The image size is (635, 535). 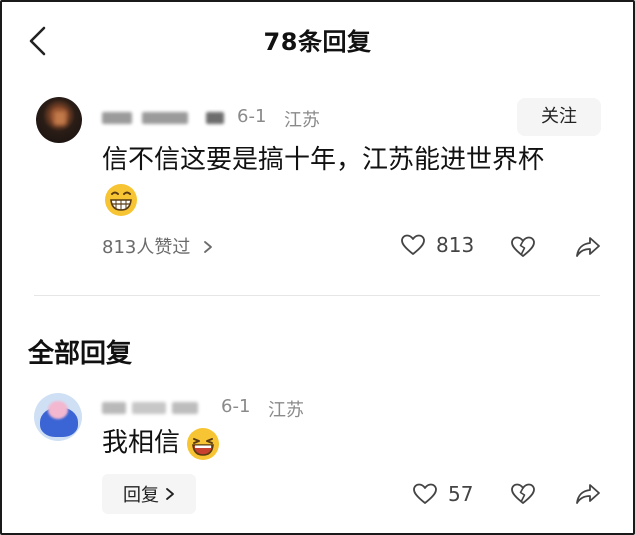 I want to click on reply-button-label: 回复, so click(x=141, y=495).